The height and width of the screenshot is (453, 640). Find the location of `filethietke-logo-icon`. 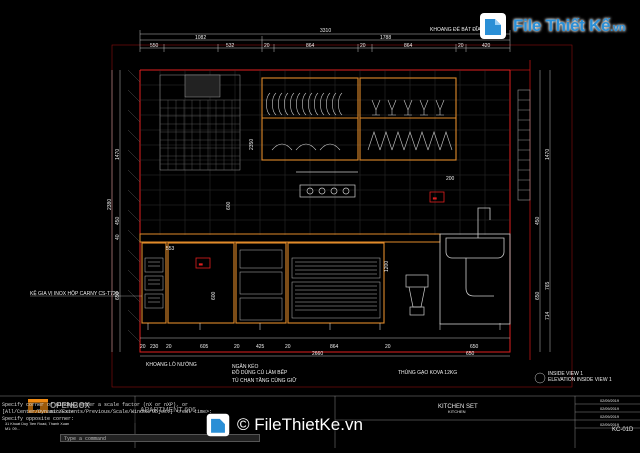

filethietke-logo-icon is located at coordinates (493, 26).